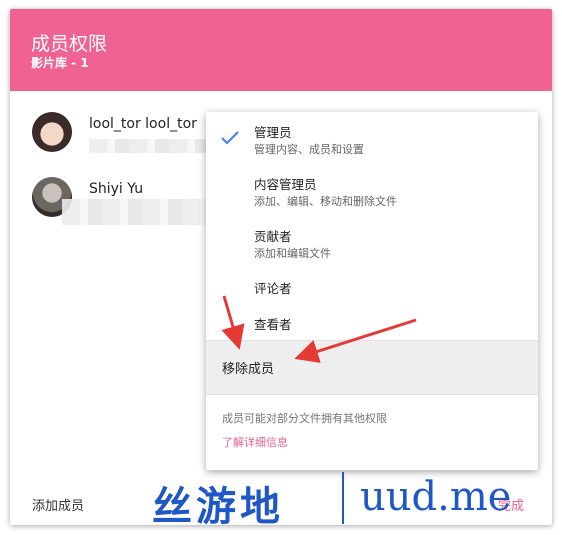  What do you see at coordinates (281, 50) in the screenshot?
I see `dialog-header: 成员权限 影片库 - 1` at bounding box center [281, 50].